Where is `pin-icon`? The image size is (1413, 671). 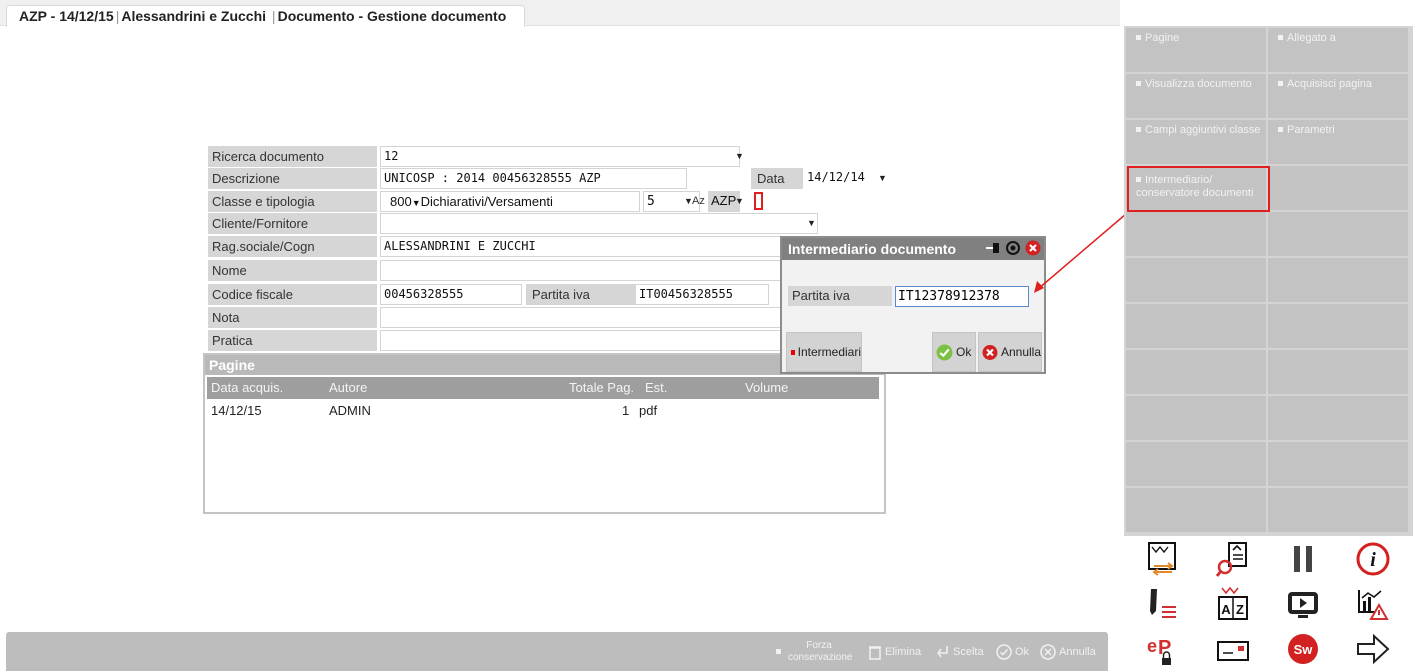 pin-icon is located at coordinates (993, 248).